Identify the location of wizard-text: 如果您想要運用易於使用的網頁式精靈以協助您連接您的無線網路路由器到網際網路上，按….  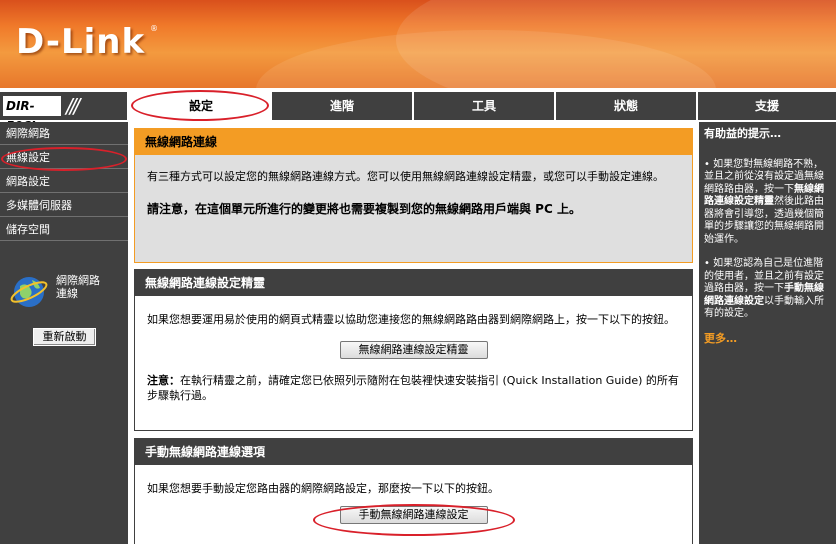
(411, 319).